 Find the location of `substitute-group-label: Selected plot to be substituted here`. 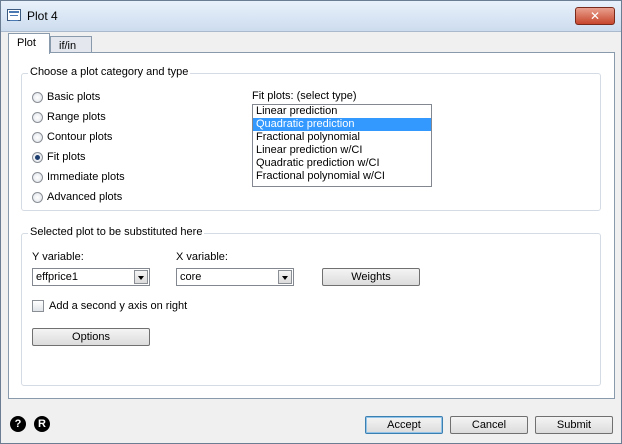

substitute-group-label: Selected plot to be substituted here is located at coordinates (116, 232).